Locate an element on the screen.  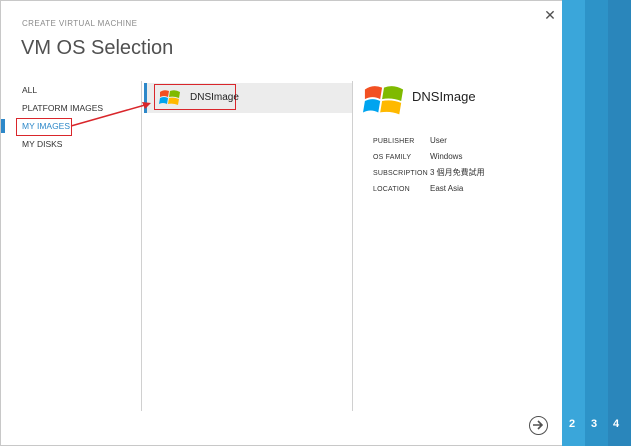
image-category-nav: ALL PLATFORM IMAGES MY IMAGES MY DISKS is located at coordinates (71, 117).